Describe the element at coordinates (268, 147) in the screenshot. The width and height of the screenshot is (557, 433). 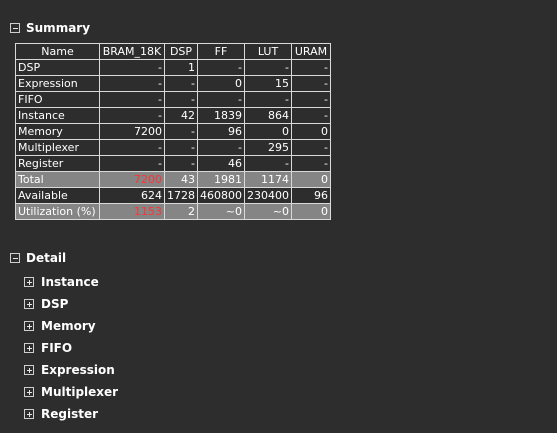
I see `table-cell: 295` at that location.